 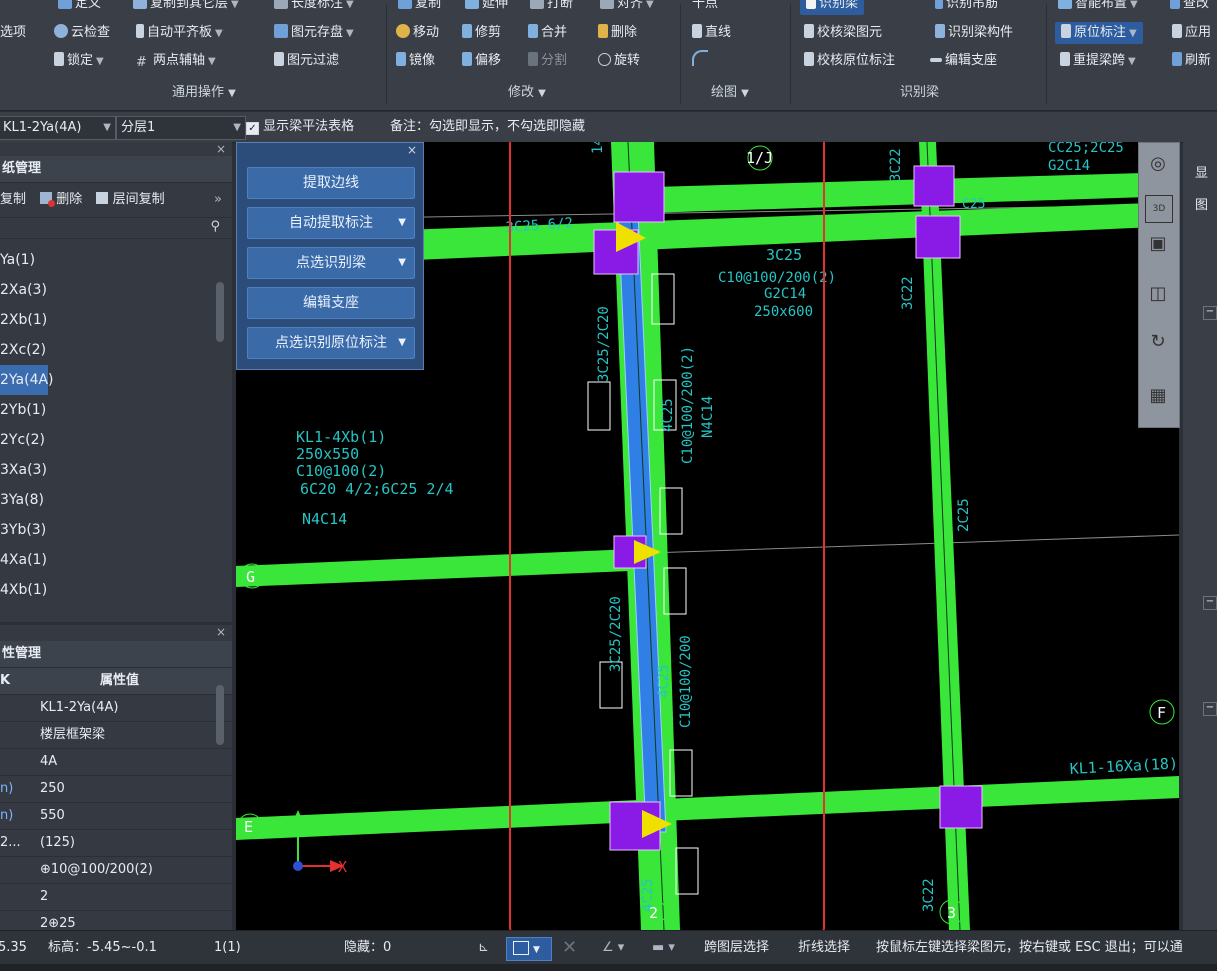 What do you see at coordinates (27, 380) in the screenshot?
I see `list-item-selected: 2Ya(4A)` at bounding box center [27, 380].